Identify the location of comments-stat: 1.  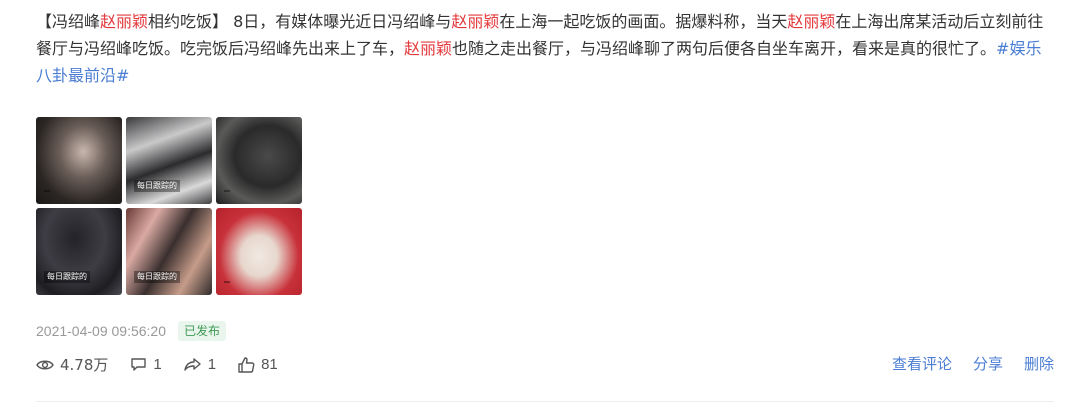
(146, 364).